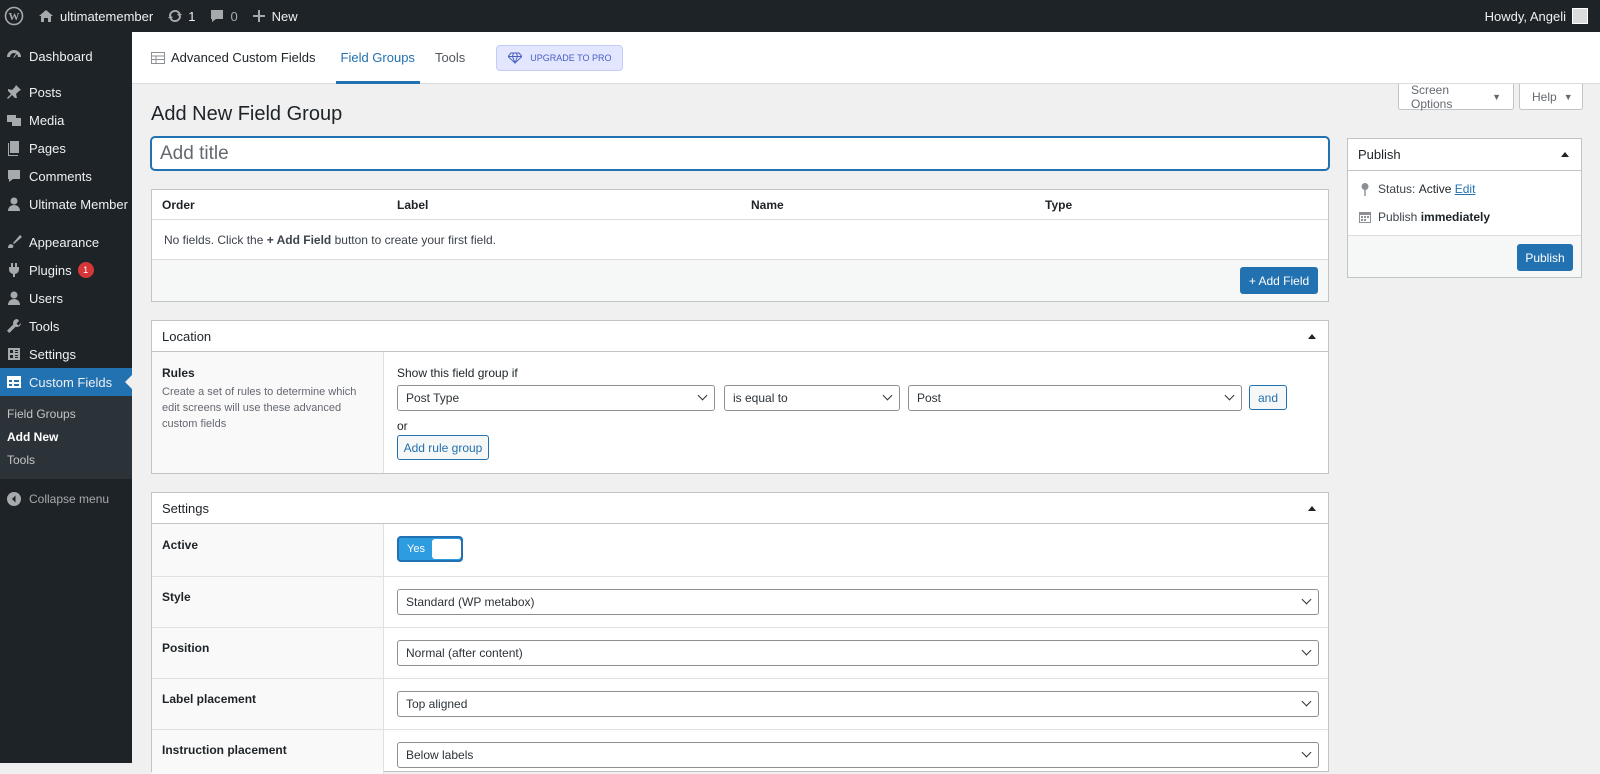 The height and width of the screenshot is (774, 1600). Describe the element at coordinates (234, 16) in the screenshot. I see `comments-count: 0` at that location.